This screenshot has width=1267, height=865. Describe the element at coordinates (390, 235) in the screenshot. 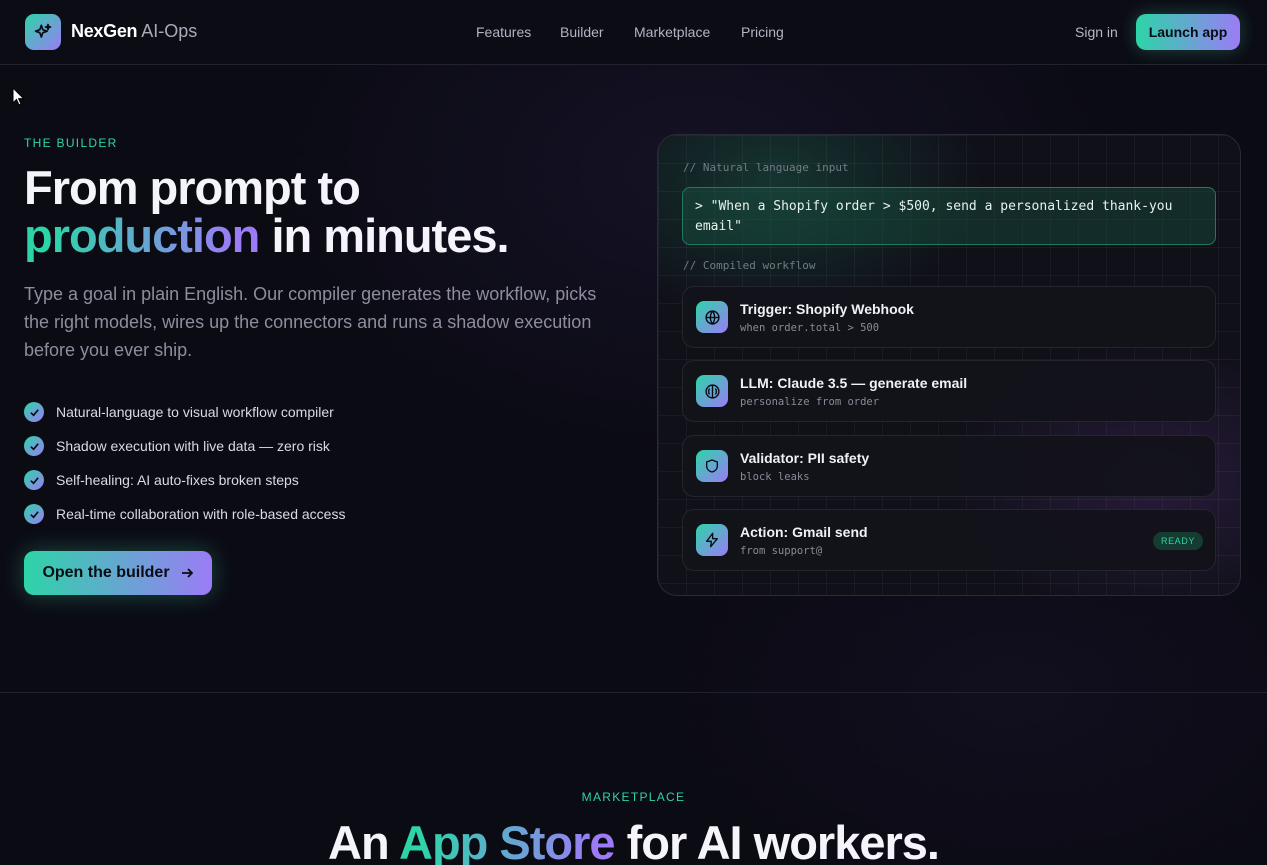

I see `hero-title-rest: in minutes.` at that location.